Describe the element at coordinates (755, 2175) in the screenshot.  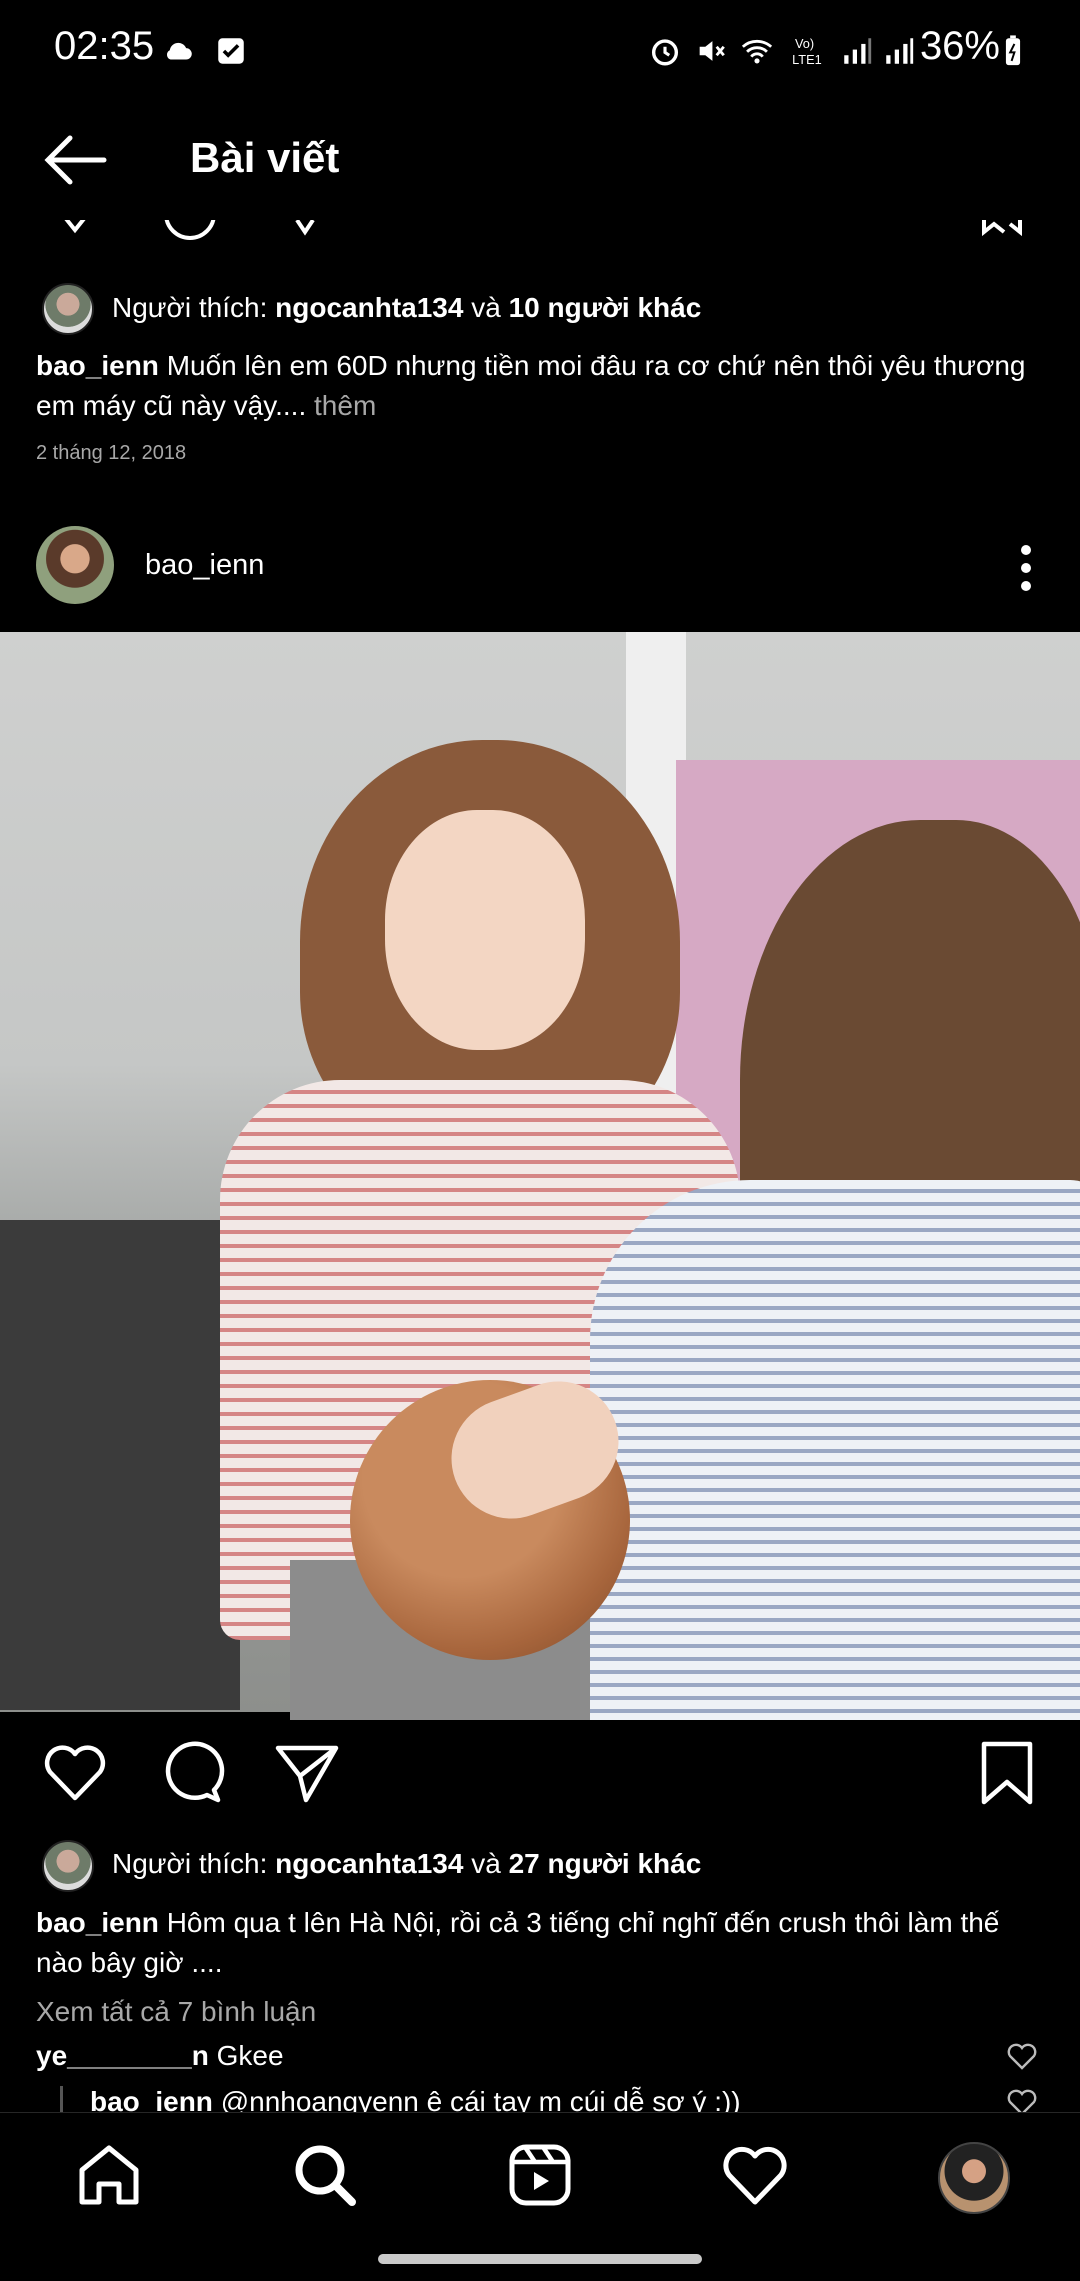
I see `activity-heart-icon` at that location.